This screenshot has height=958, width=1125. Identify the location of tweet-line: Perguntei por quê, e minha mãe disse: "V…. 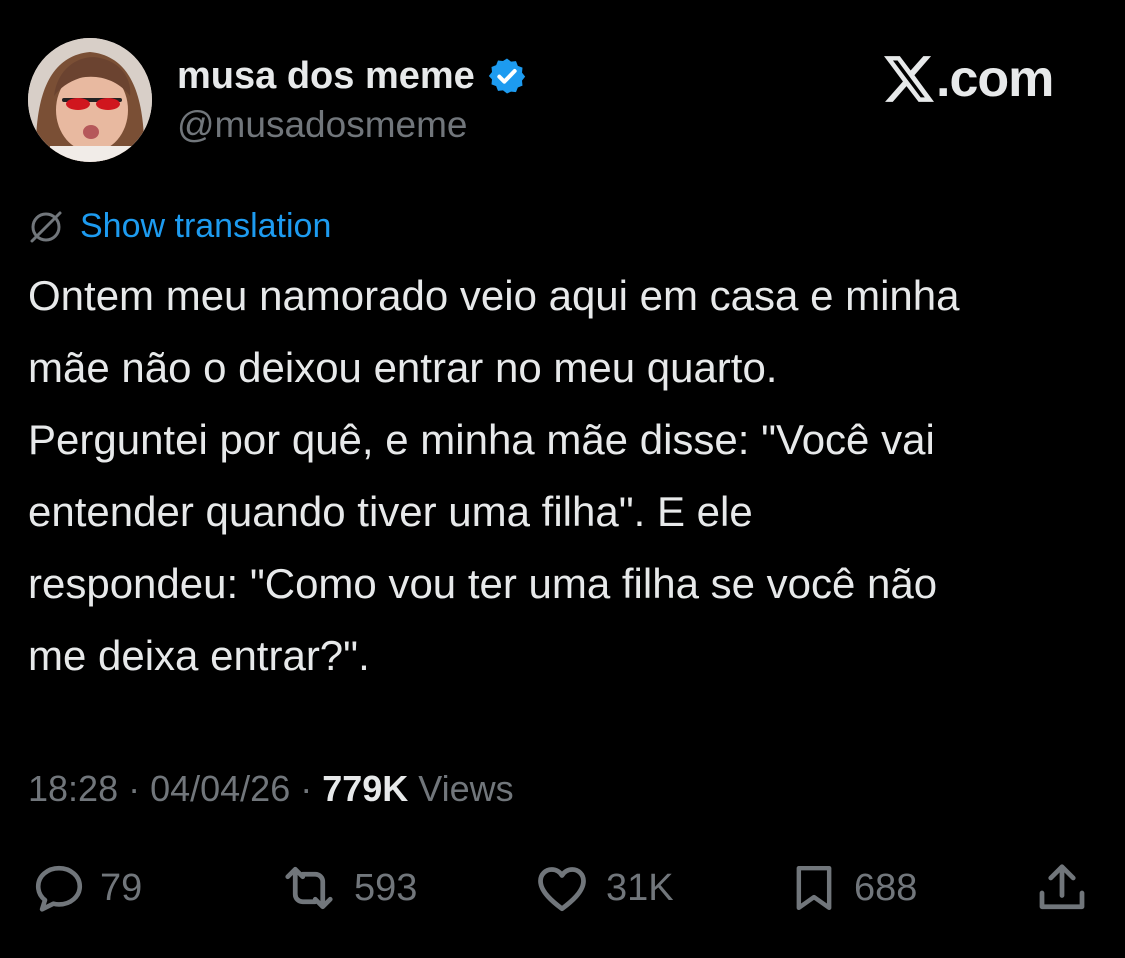
(481, 439).